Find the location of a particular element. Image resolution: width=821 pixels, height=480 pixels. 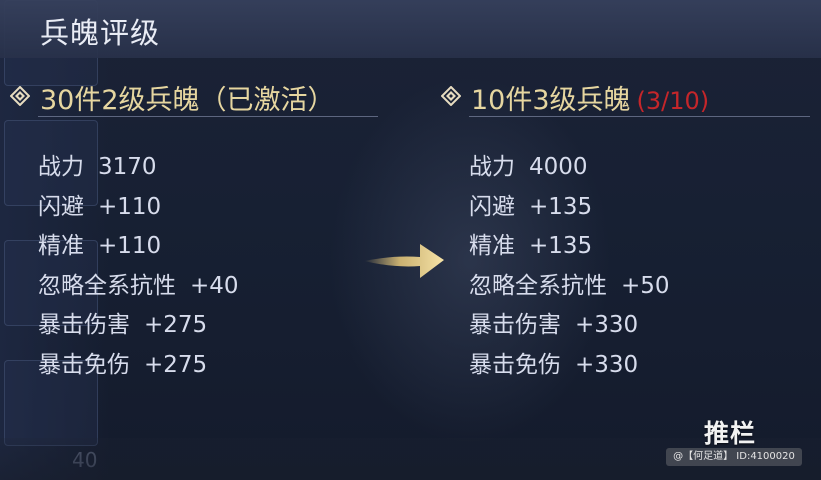

stat-row: 暴击伤害 +330 is located at coordinates (569, 325).